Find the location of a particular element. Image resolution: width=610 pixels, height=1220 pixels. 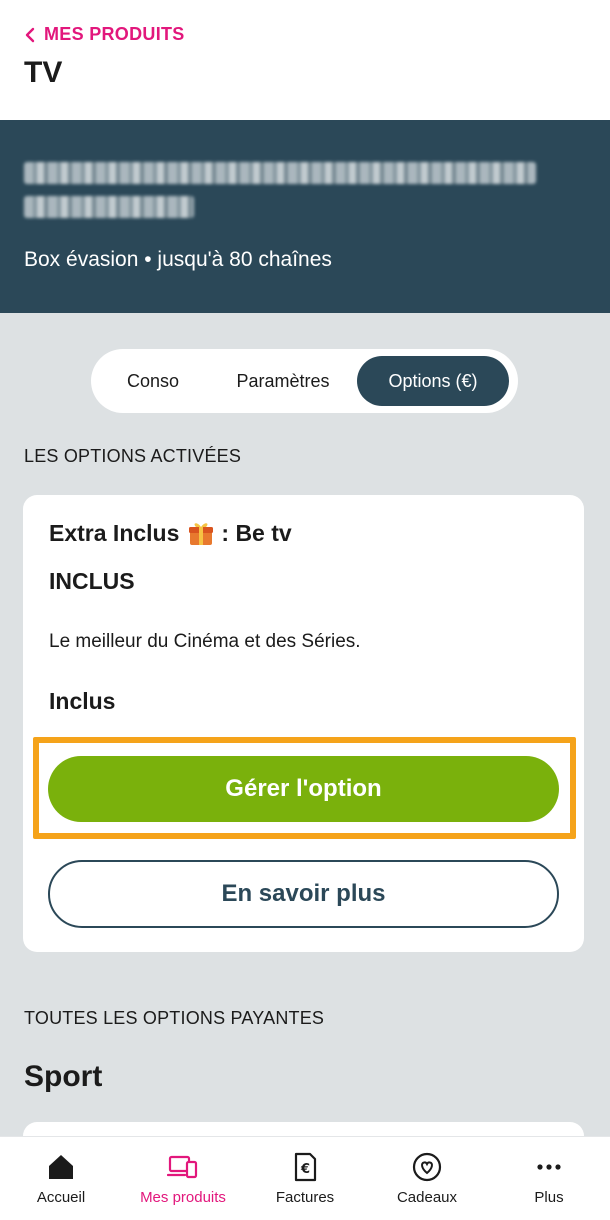

nav-item-factures: € Factures is located at coordinates (305, 1178).